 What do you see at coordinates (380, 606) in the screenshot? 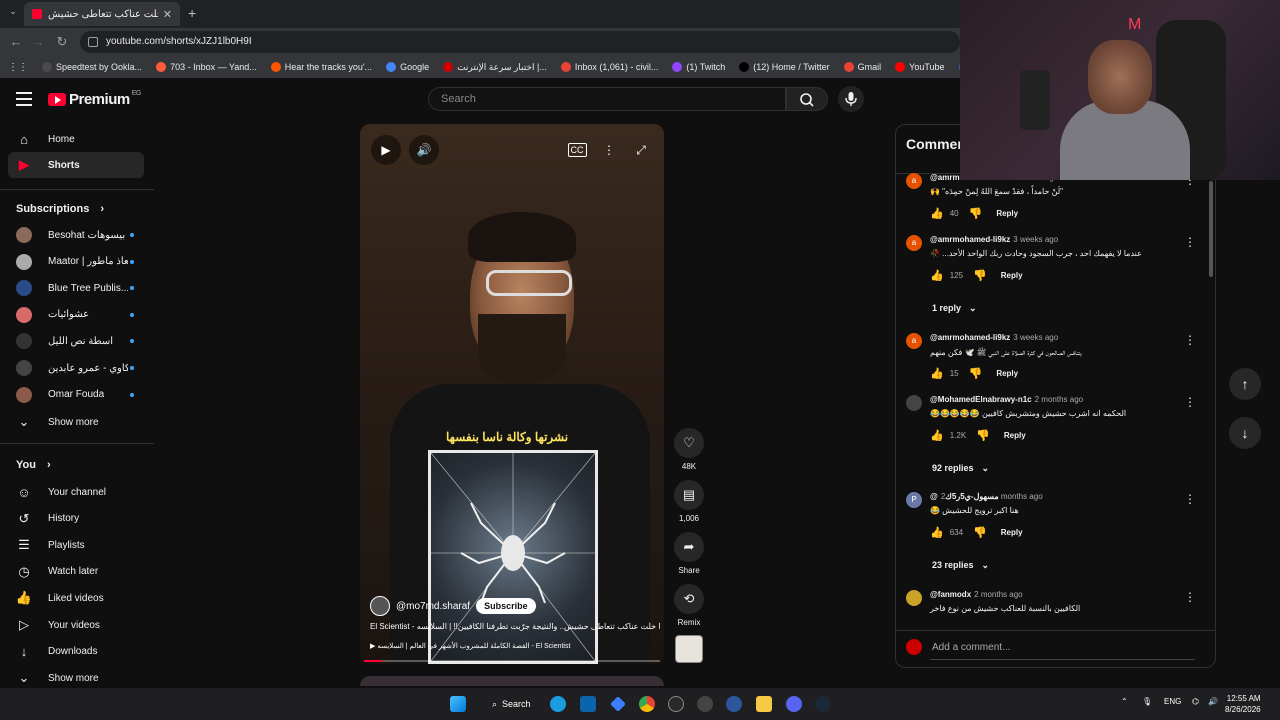
I see `channel-avatar` at bounding box center [380, 606].